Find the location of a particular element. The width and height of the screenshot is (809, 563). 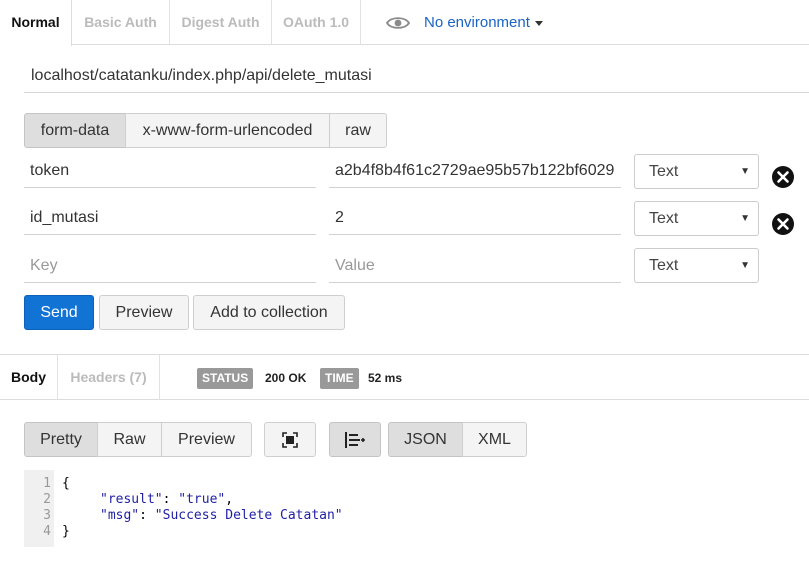

format-group: JSON XML is located at coordinates (457, 439).